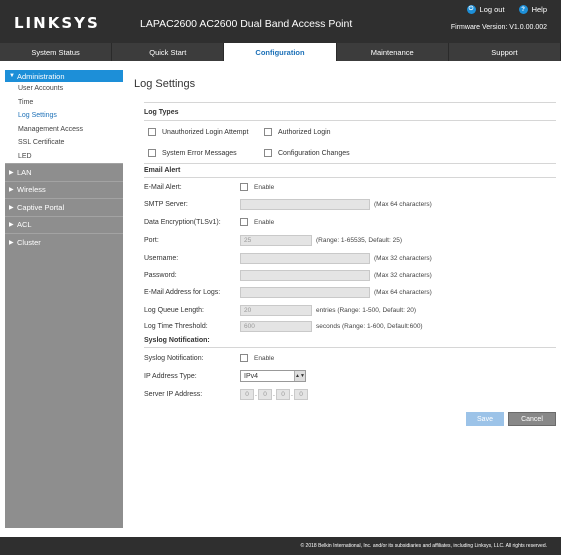  I want to click on sidebar-item-label: Wireless, so click(31, 190).